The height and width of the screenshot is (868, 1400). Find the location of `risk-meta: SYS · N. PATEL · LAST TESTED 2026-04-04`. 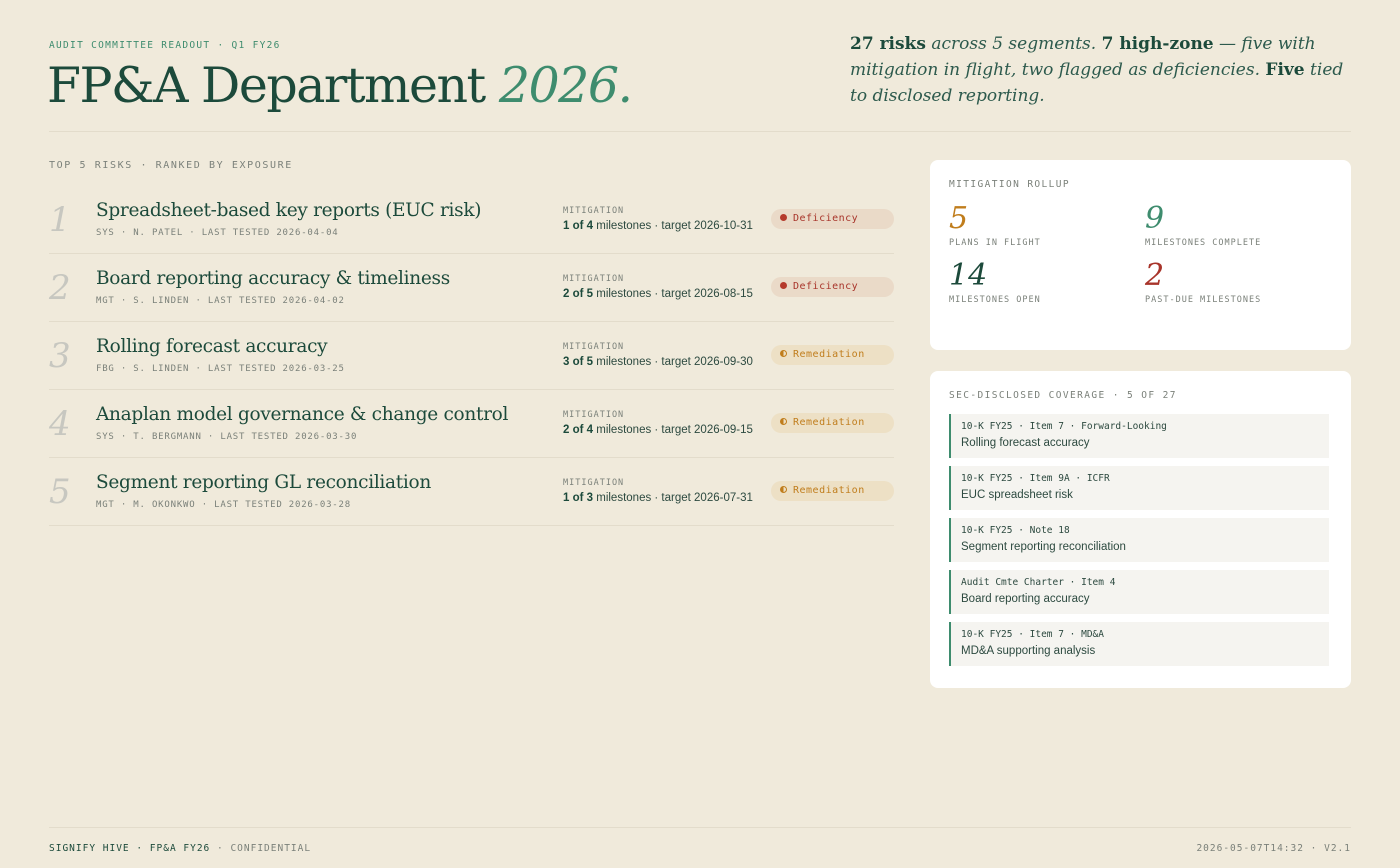

risk-meta: SYS · N. PATEL · LAST TESTED 2026-04-04 is located at coordinates (217, 233).